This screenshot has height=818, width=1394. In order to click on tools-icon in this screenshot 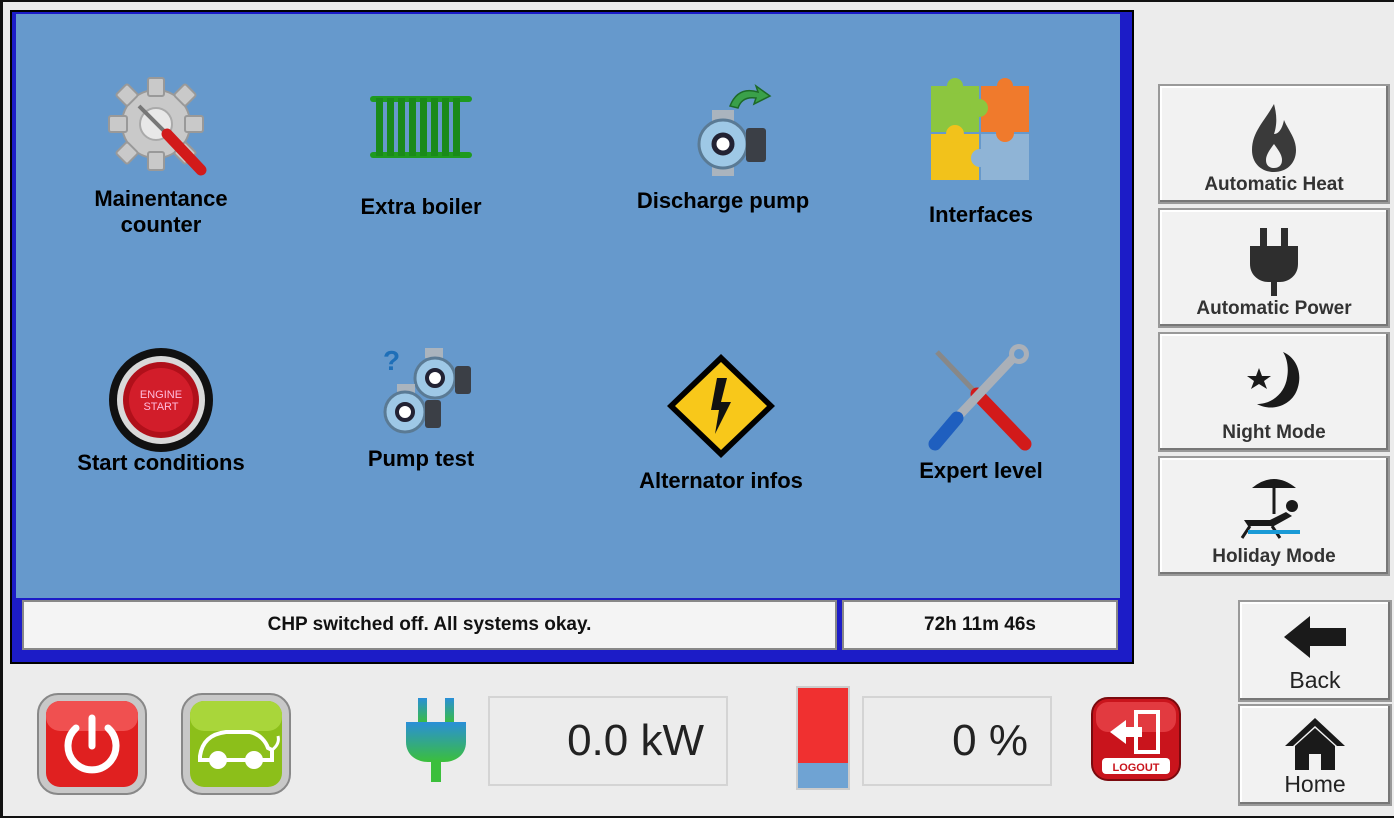, I will do `click(980, 397)`.